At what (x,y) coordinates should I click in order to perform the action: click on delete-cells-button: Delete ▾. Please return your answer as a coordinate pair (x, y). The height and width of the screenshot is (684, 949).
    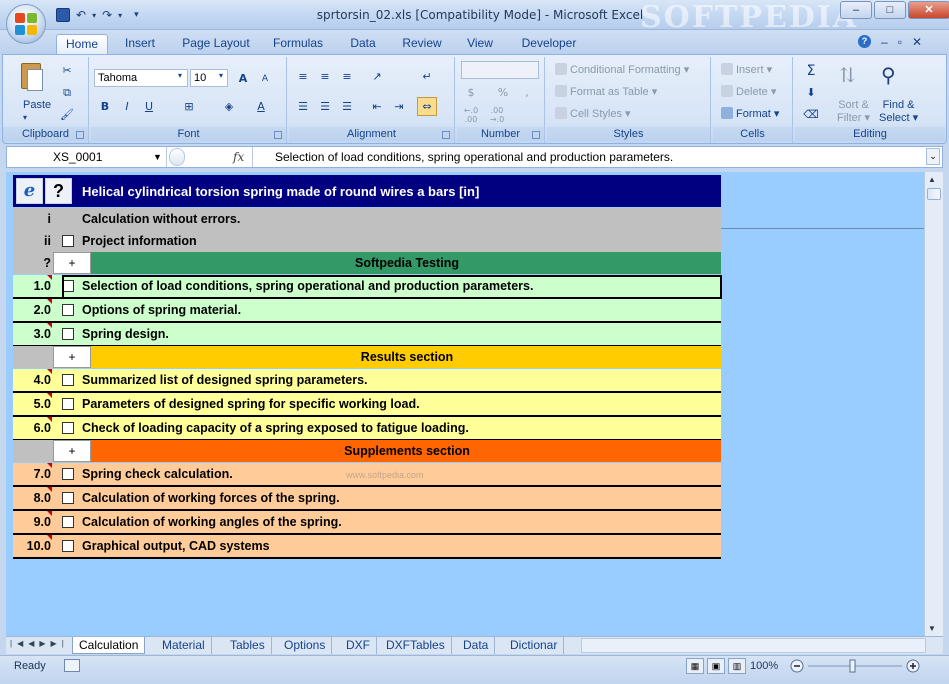
    Looking at the image, I should click on (748, 91).